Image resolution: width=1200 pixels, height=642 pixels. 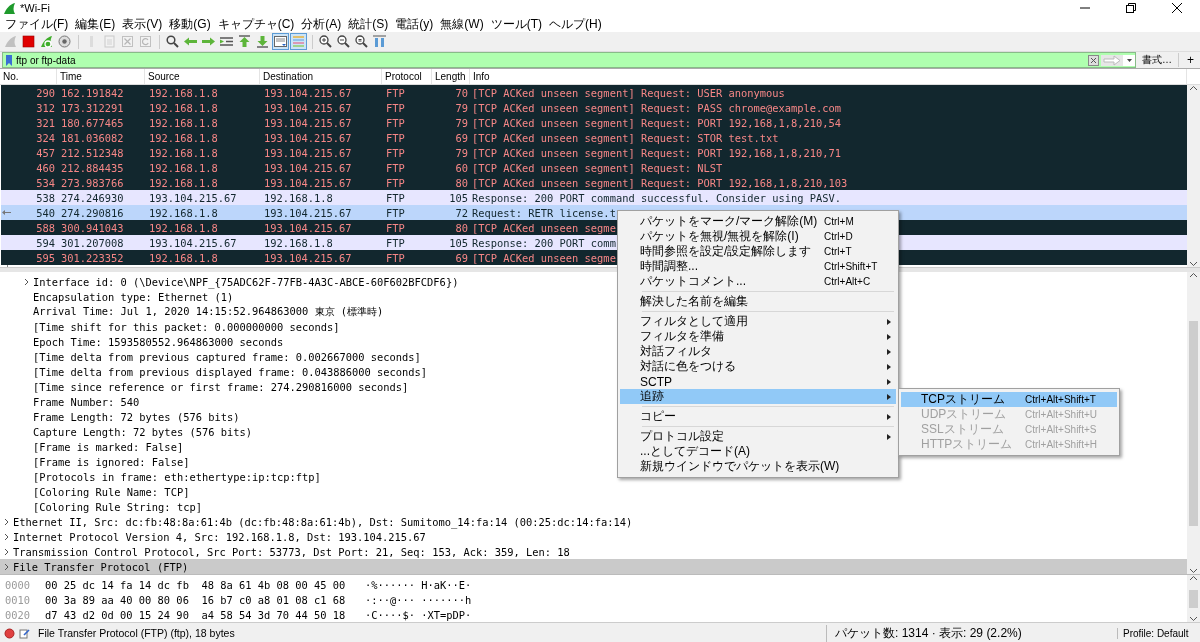 What do you see at coordinates (227, 356) in the screenshot?
I see `tree-item: [Time delta from previous captured frame: 0.002667000 seconds]` at bounding box center [227, 356].